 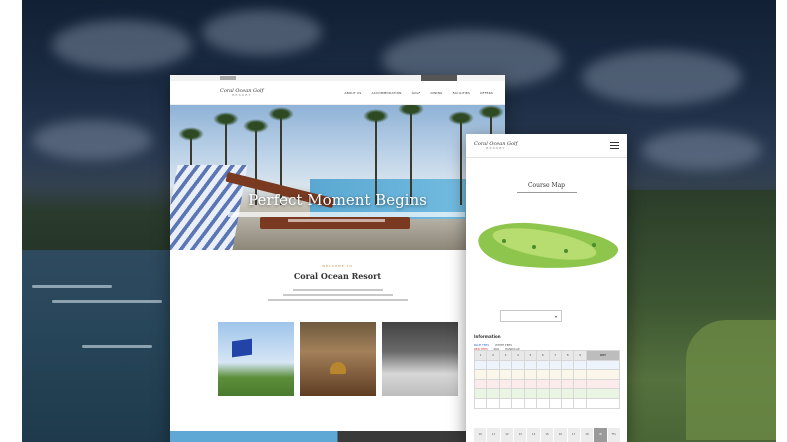 What do you see at coordinates (352, 93) in the screenshot?
I see `nav-item-about: ABOUT US` at bounding box center [352, 93].